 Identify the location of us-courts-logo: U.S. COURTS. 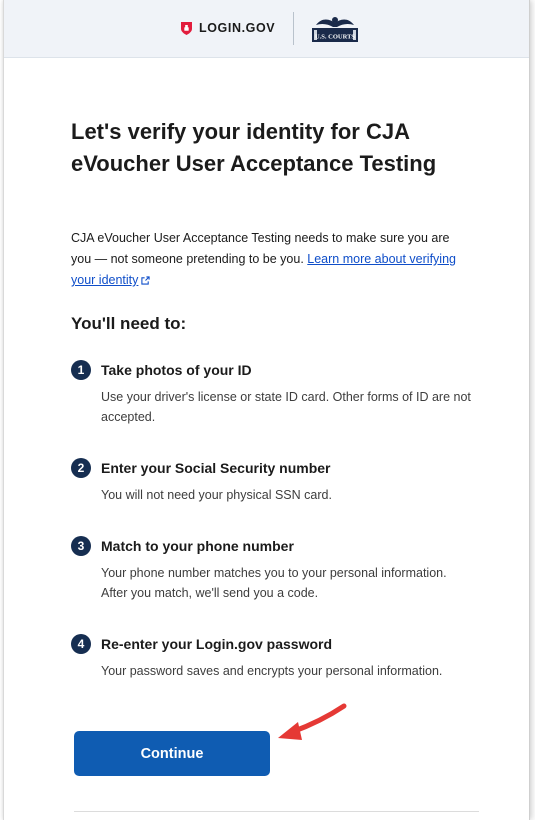
(335, 29).